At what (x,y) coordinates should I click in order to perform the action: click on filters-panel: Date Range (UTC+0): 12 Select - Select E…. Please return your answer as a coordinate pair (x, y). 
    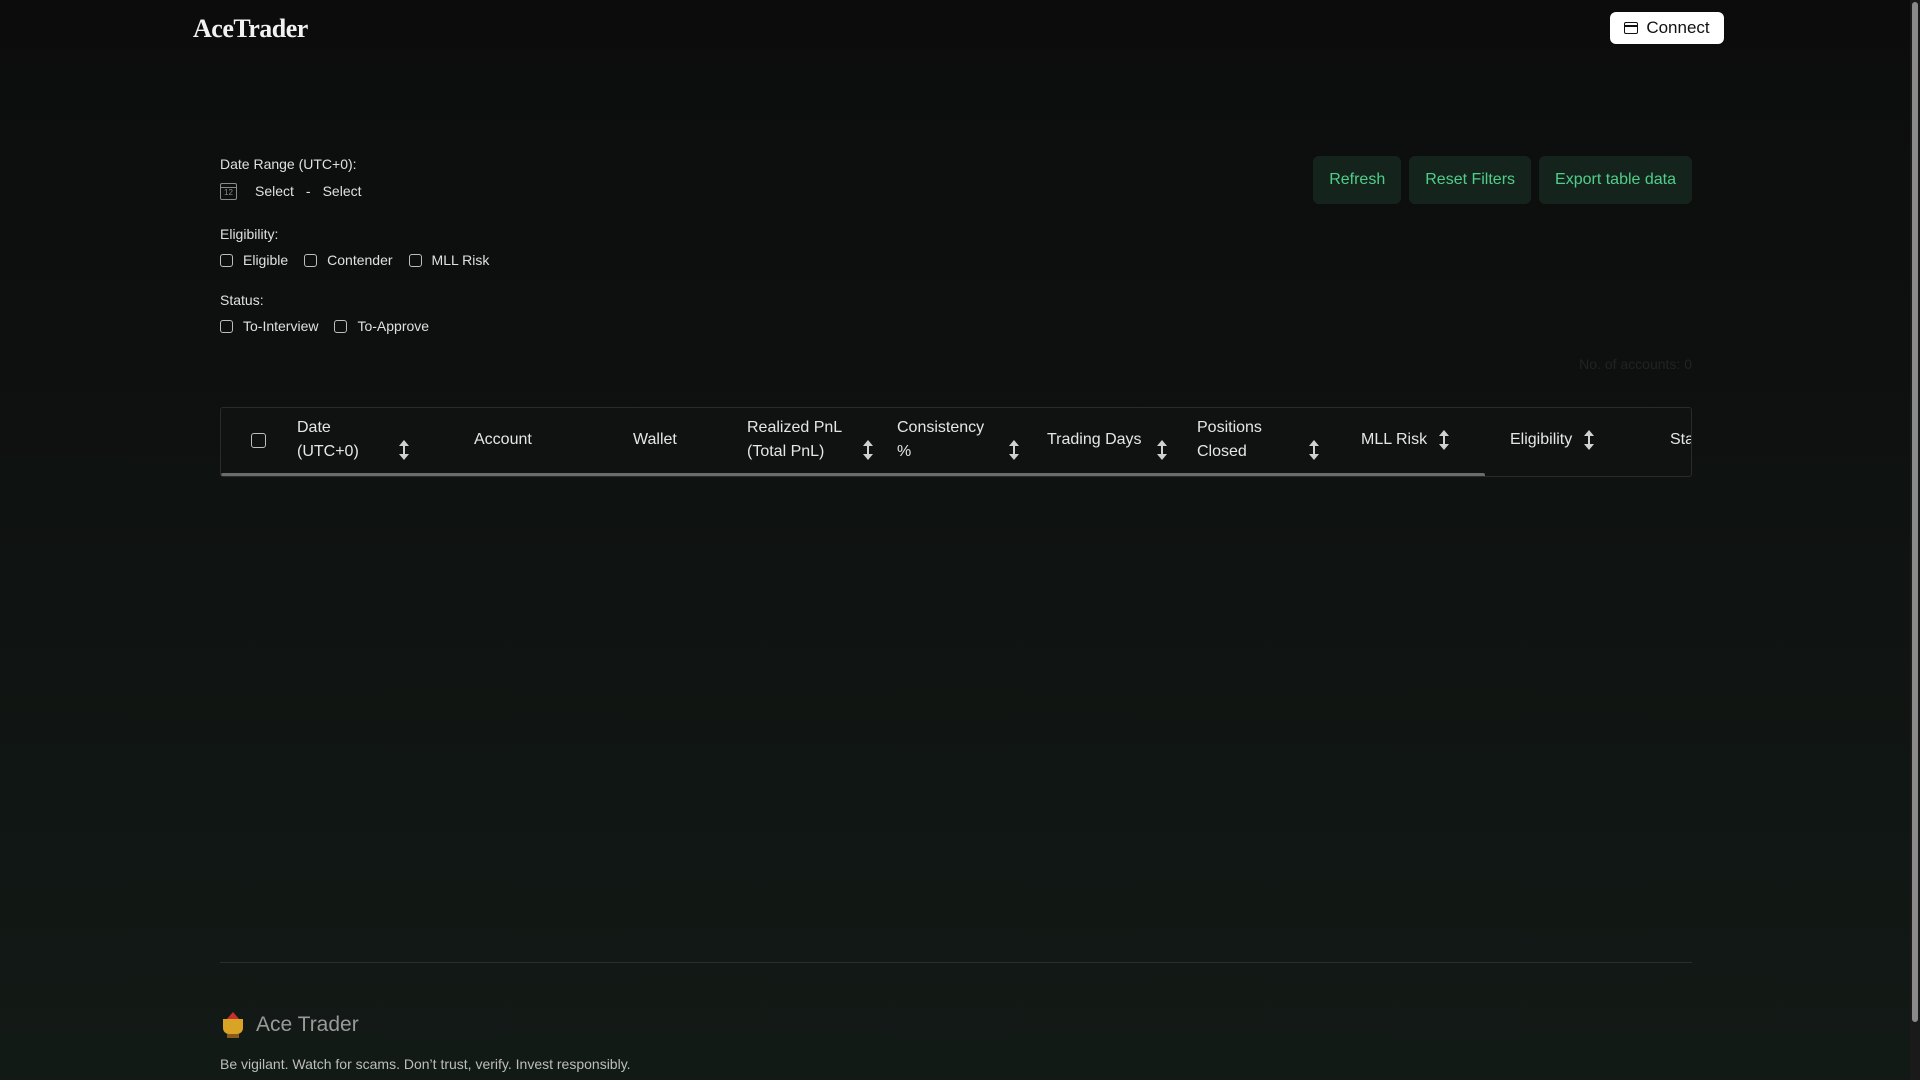
    Looking at the image, I should click on (362, 245).